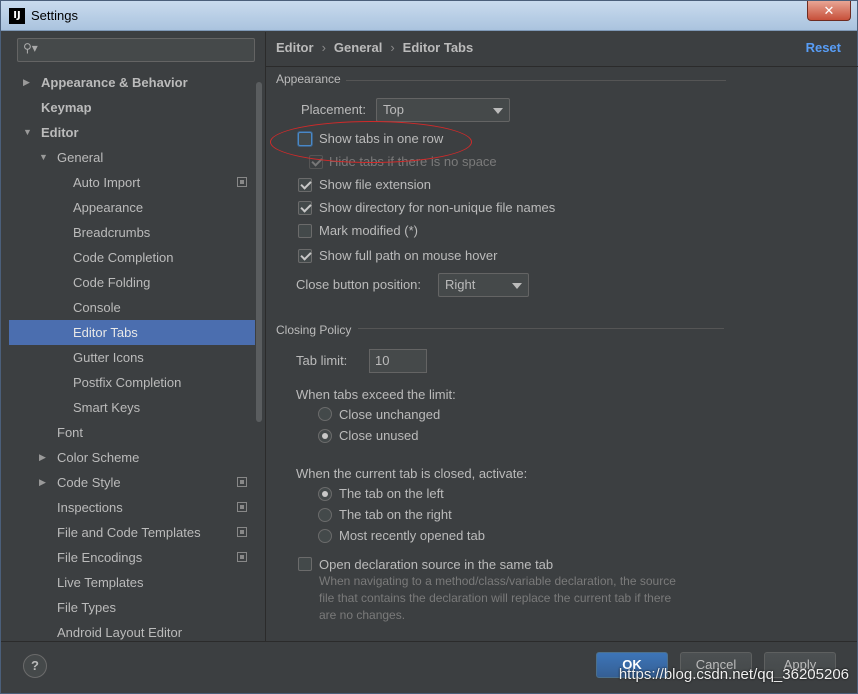 This screenshot has width=858, height=694. What do you see at coordinates (325, 414) in the screenshot?
I see `close-unchanged-radio` at bounding box center [325, 414].